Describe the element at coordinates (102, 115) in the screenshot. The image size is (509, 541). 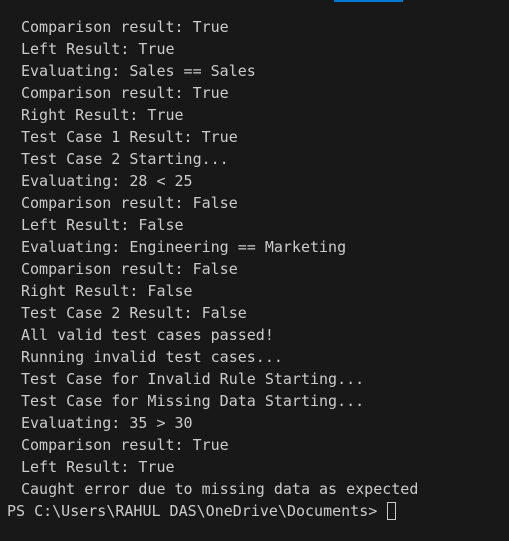
I see `output-line: Right Result: True` at that location.